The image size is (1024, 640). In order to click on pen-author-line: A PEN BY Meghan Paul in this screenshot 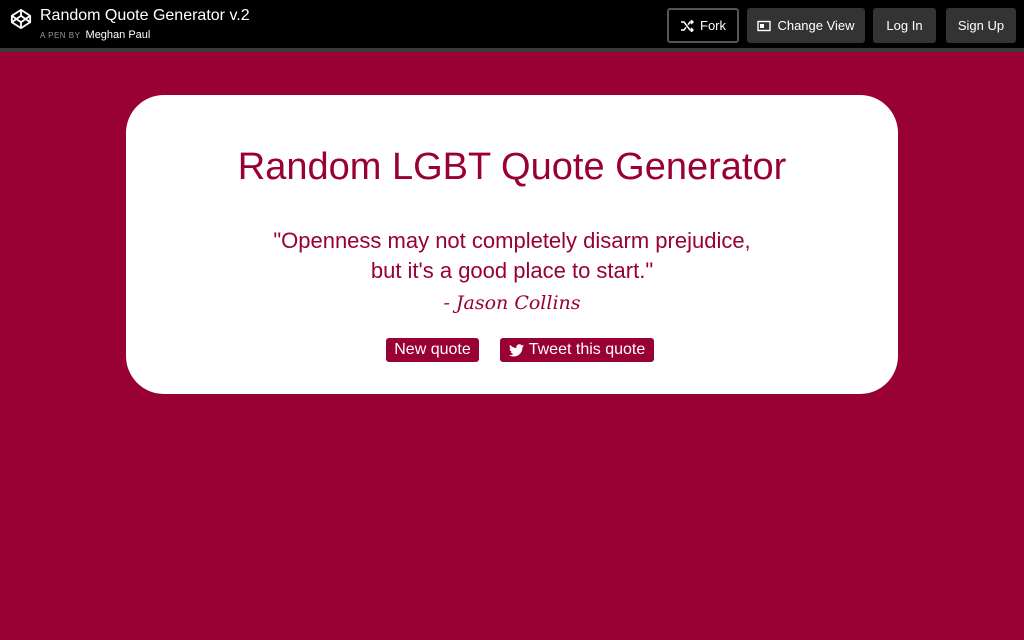, I will do `click(95, 35)`.